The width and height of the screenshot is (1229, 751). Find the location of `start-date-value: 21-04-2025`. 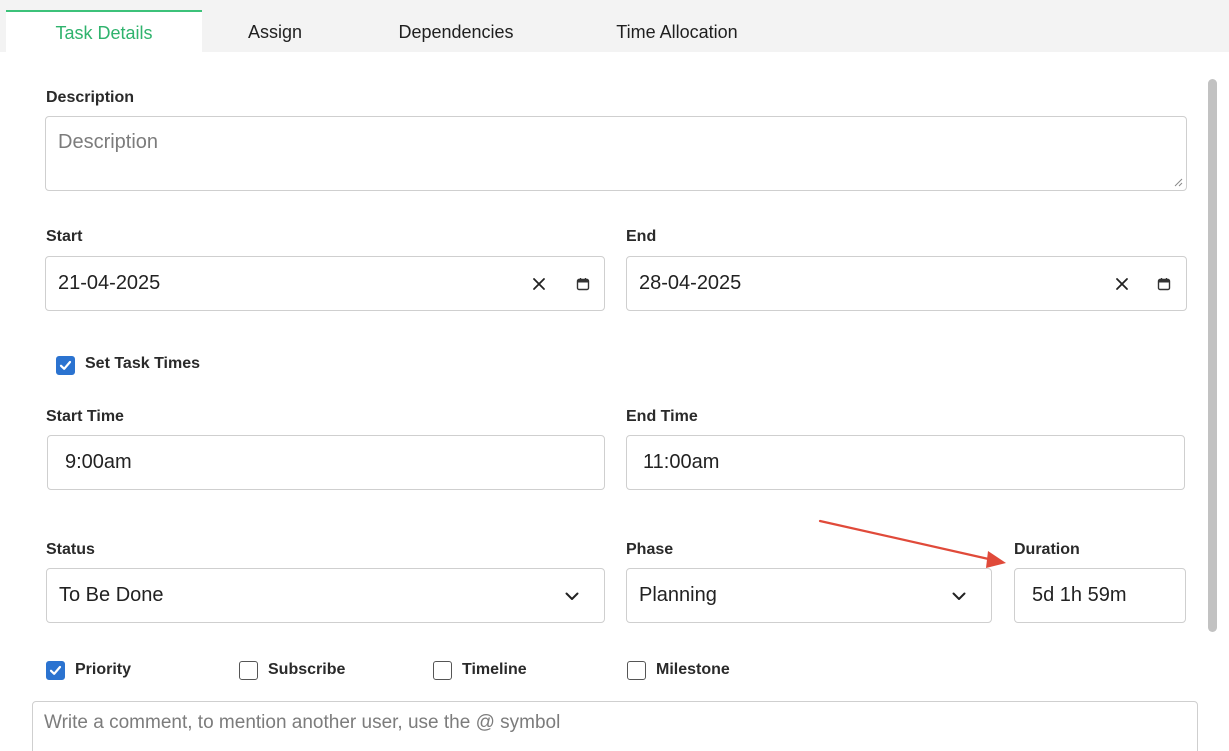

start-date-value: 21-04-2025 is located at coordinates (109, 283).